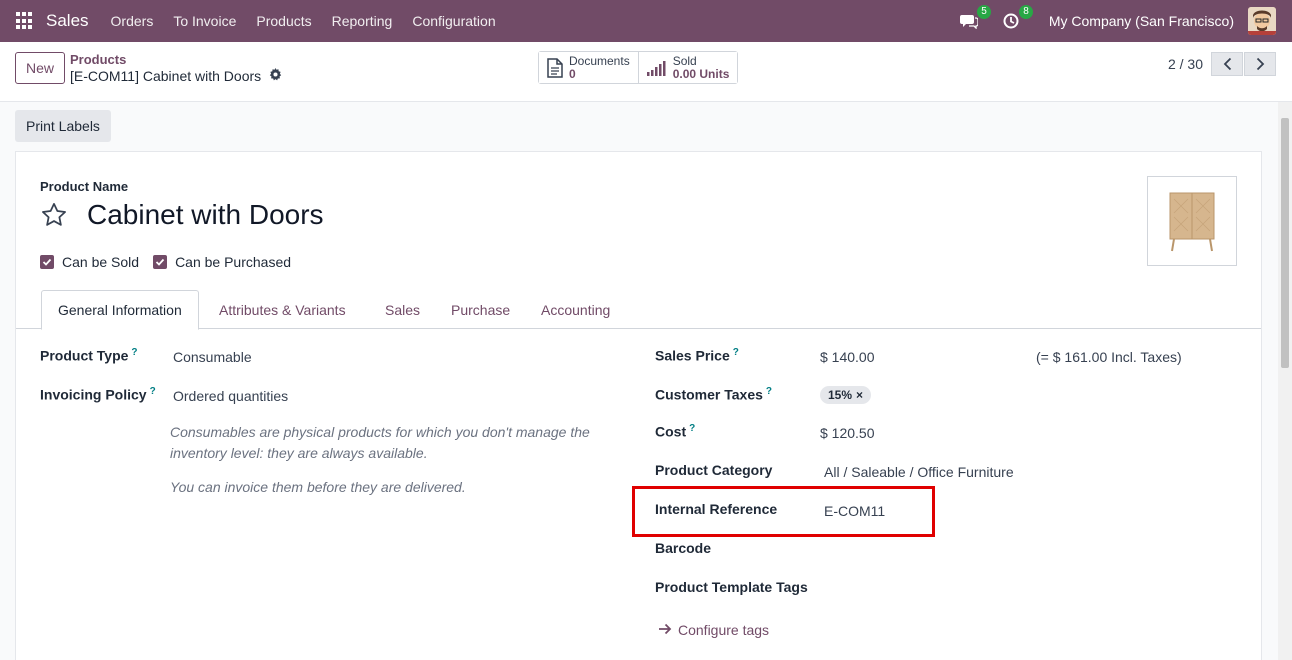 This screenshot has width=1292, height=660. Describe the element at coordinates (230, 396) in the screenshot. I see `invoicing-policy-select: Ordered quantities` at that location.